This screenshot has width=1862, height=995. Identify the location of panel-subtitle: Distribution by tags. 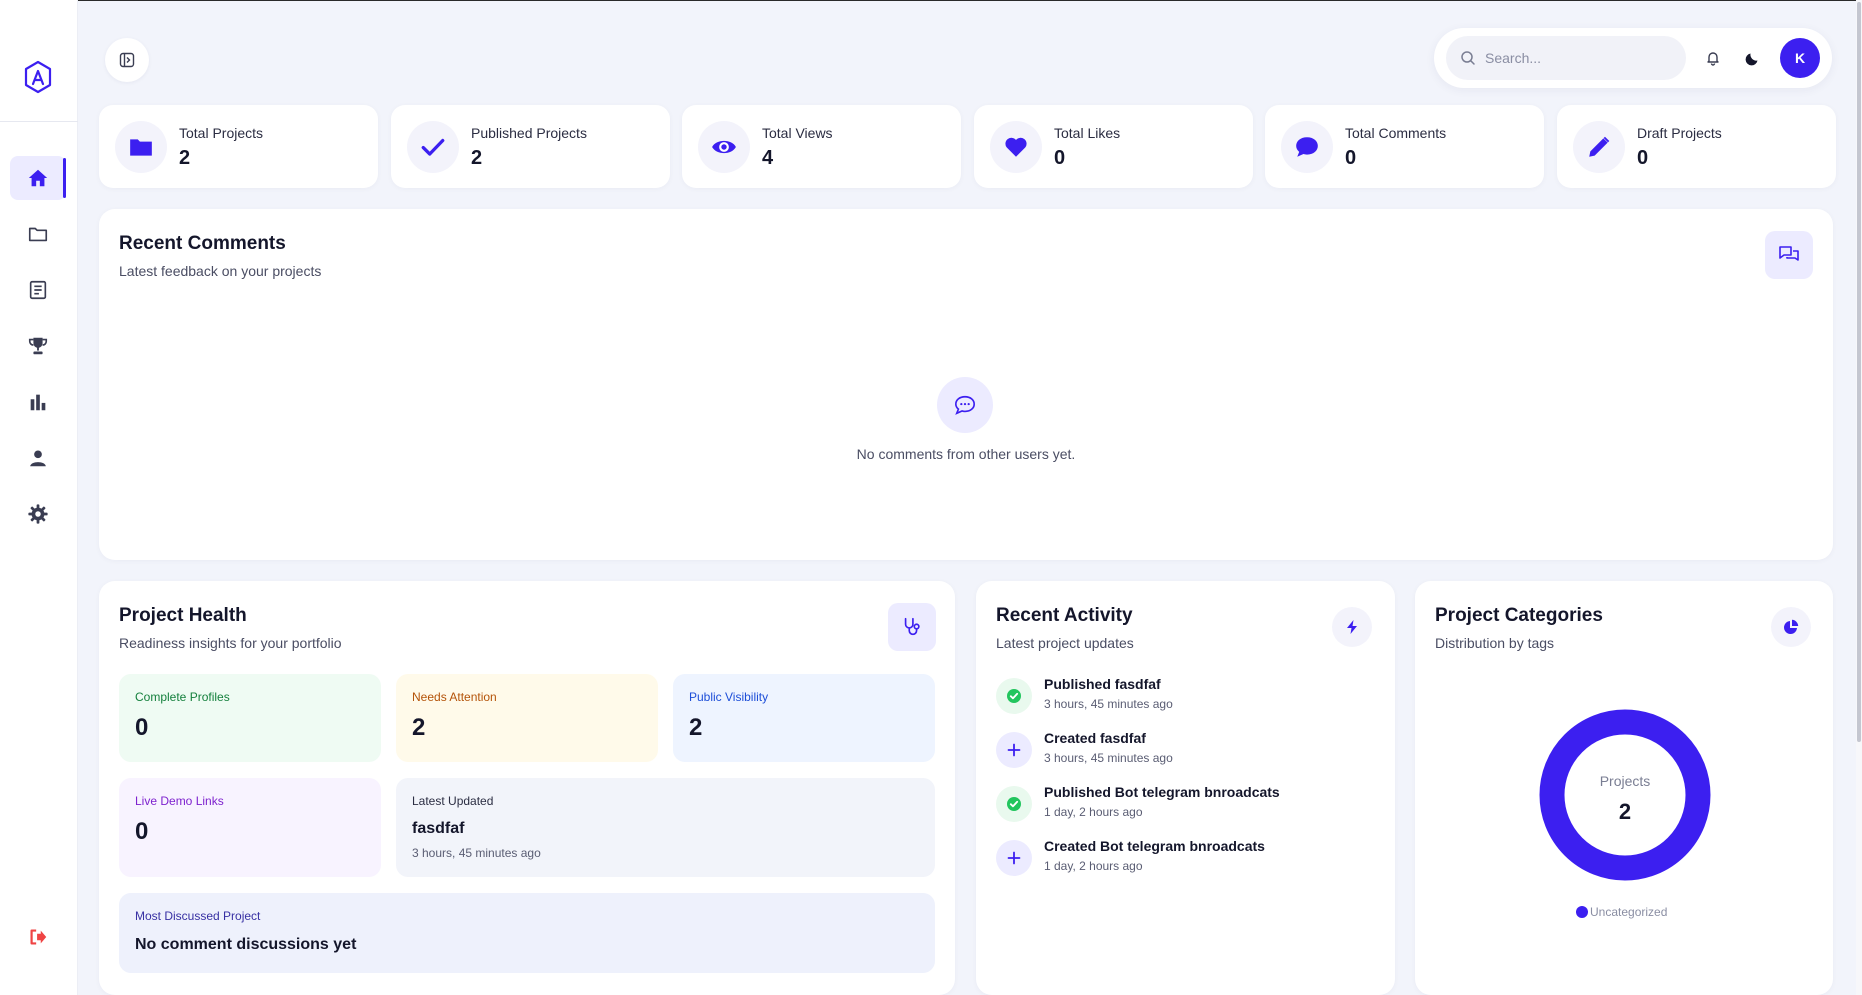
(1495, 643).